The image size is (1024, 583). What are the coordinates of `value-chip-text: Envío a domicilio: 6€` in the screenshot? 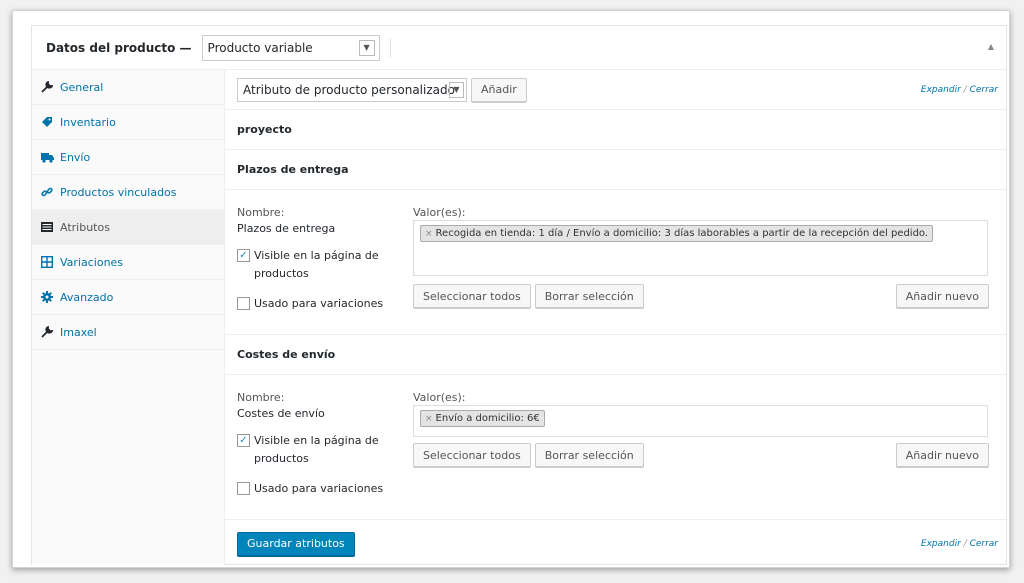 It's located at (487, 418).